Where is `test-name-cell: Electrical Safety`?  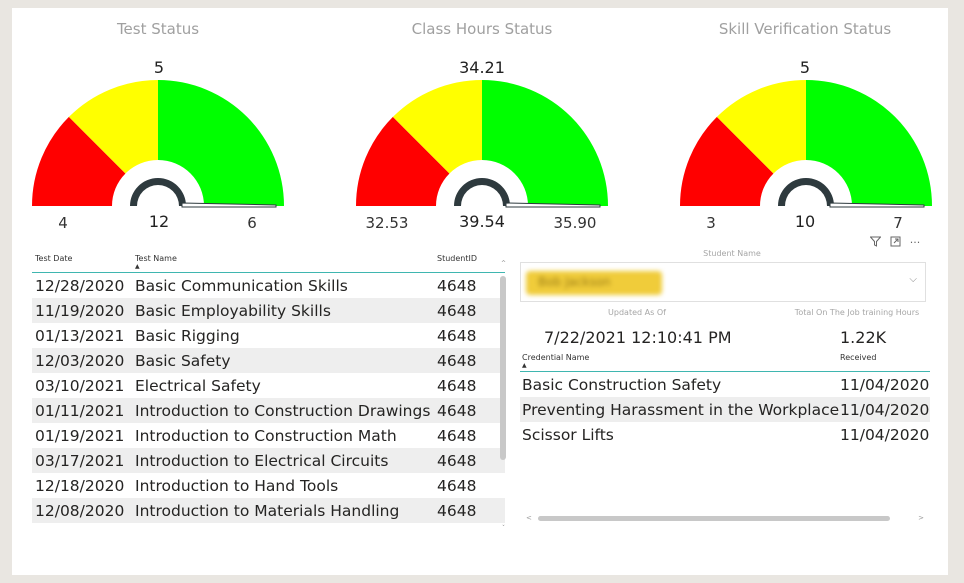 test-name-cell: Electrical Safety is located at coordinates (198, 385).